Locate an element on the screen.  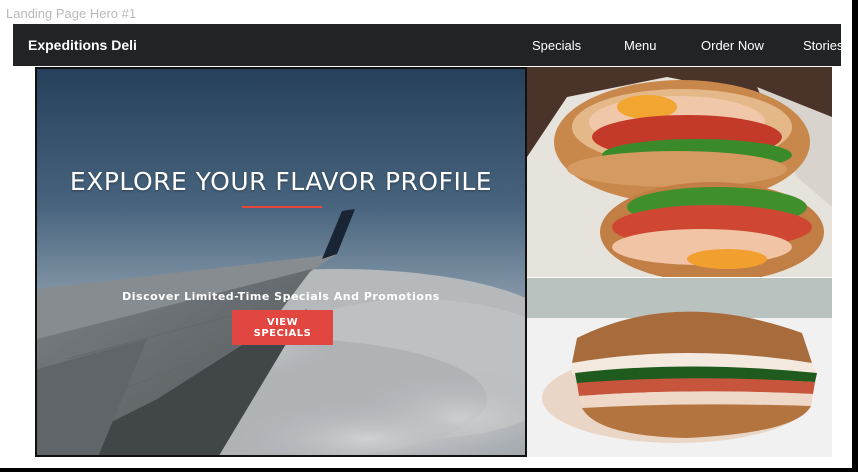
sandwich-photo-bottom is located at coordinates (679, 367).